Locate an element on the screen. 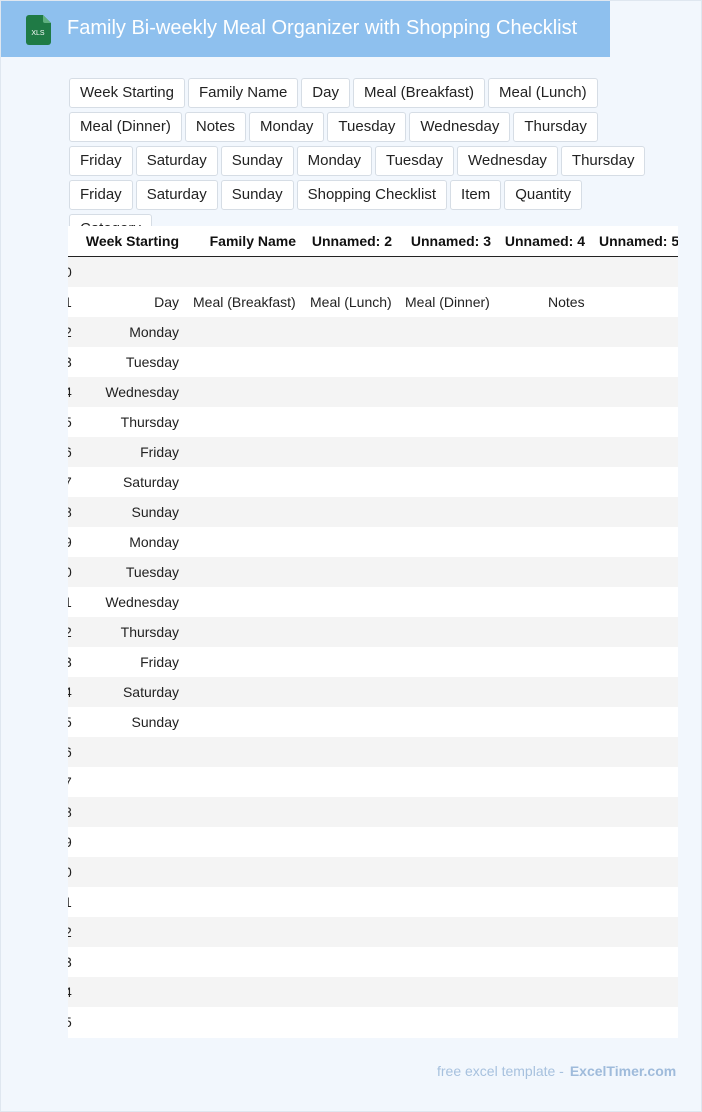 The image size is (702, 1112). table-row: 6 Friday is located at coordinates (373, 452).